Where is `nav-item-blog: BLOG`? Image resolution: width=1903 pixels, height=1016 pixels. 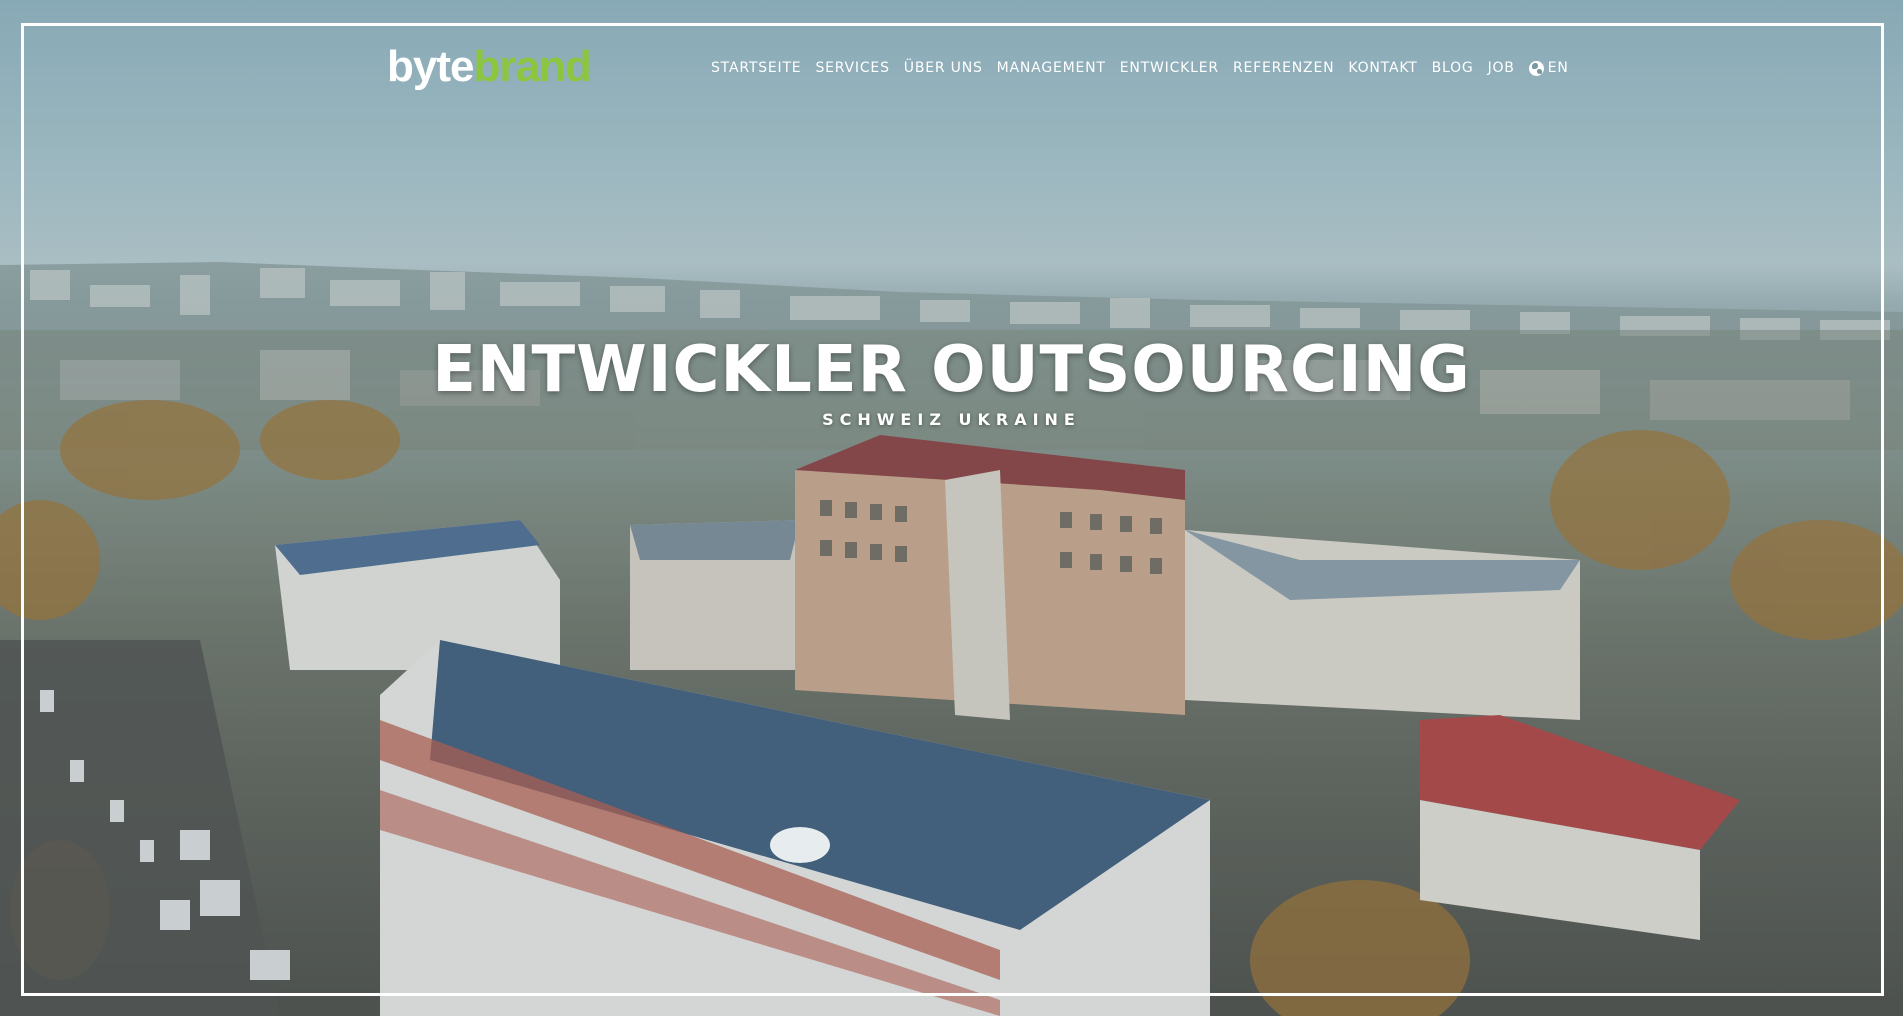
nav-item-blog: BLOG is located at coordinates (1453, 68).